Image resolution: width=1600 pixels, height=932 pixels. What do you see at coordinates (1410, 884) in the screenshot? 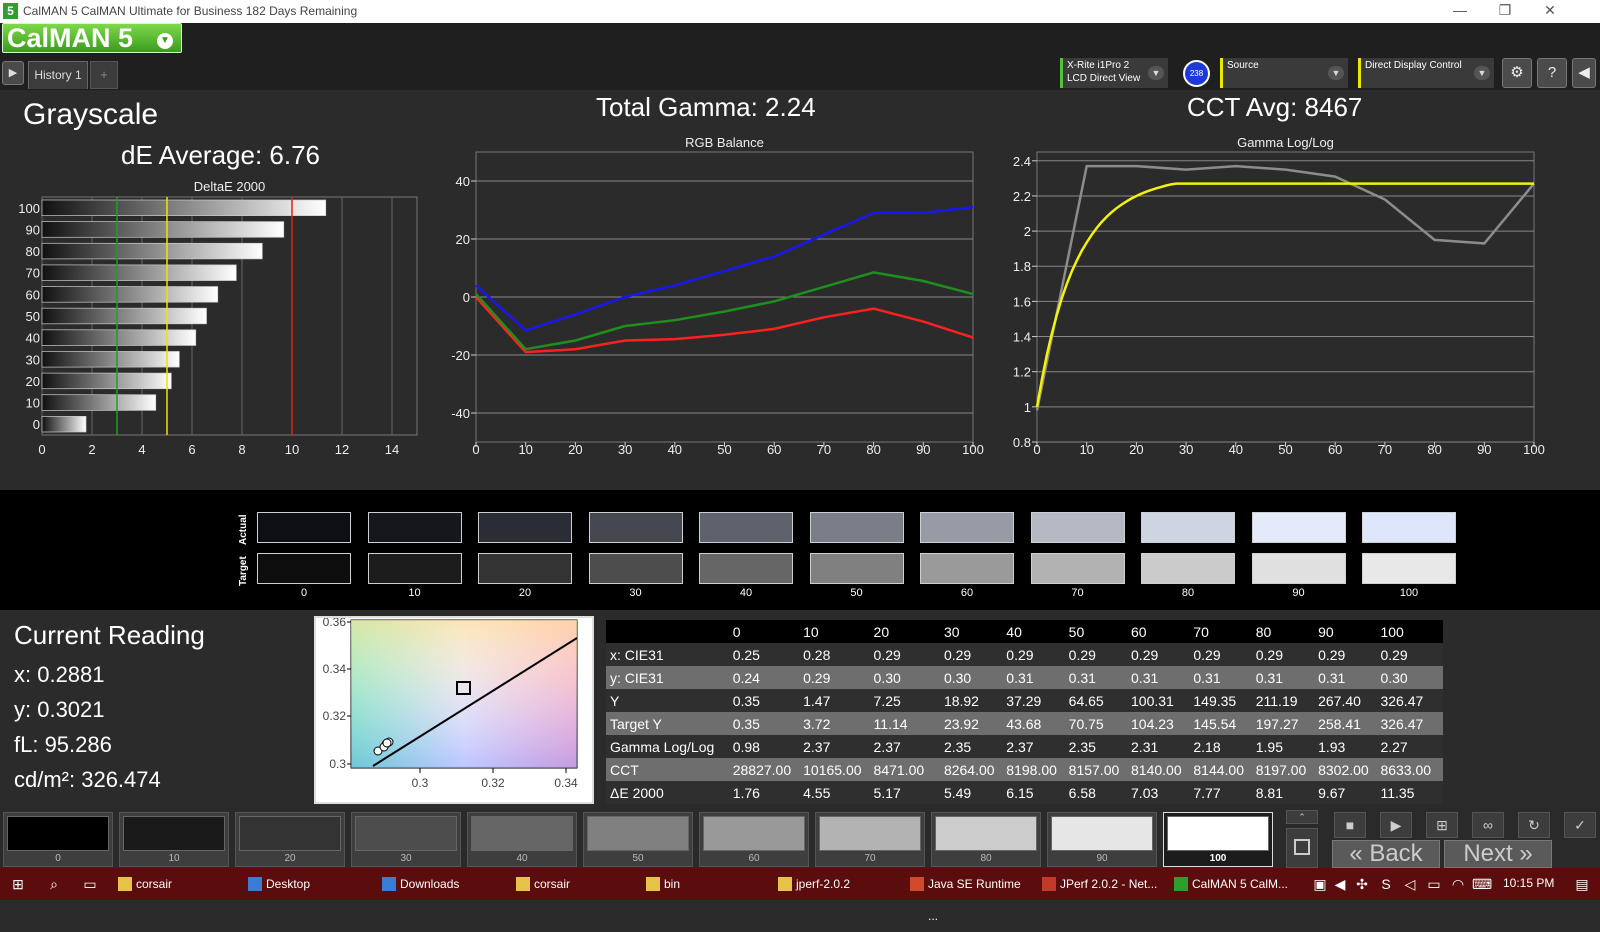
I see `speaker-icon: ◁` at bounding box center [1410, 884].